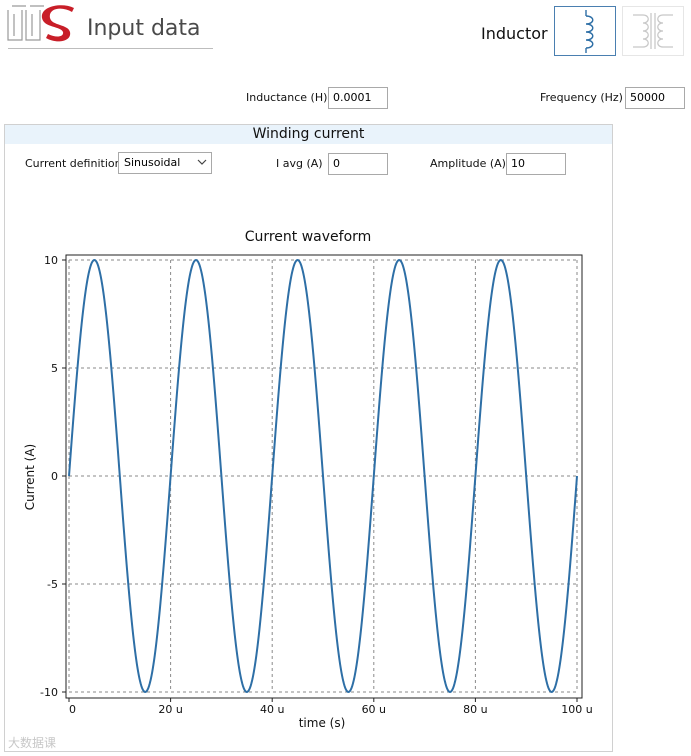  Describe the element at coordinates (152, 162) in the screenshot. I see `current-definition-value: Sinusoidal` at that location.